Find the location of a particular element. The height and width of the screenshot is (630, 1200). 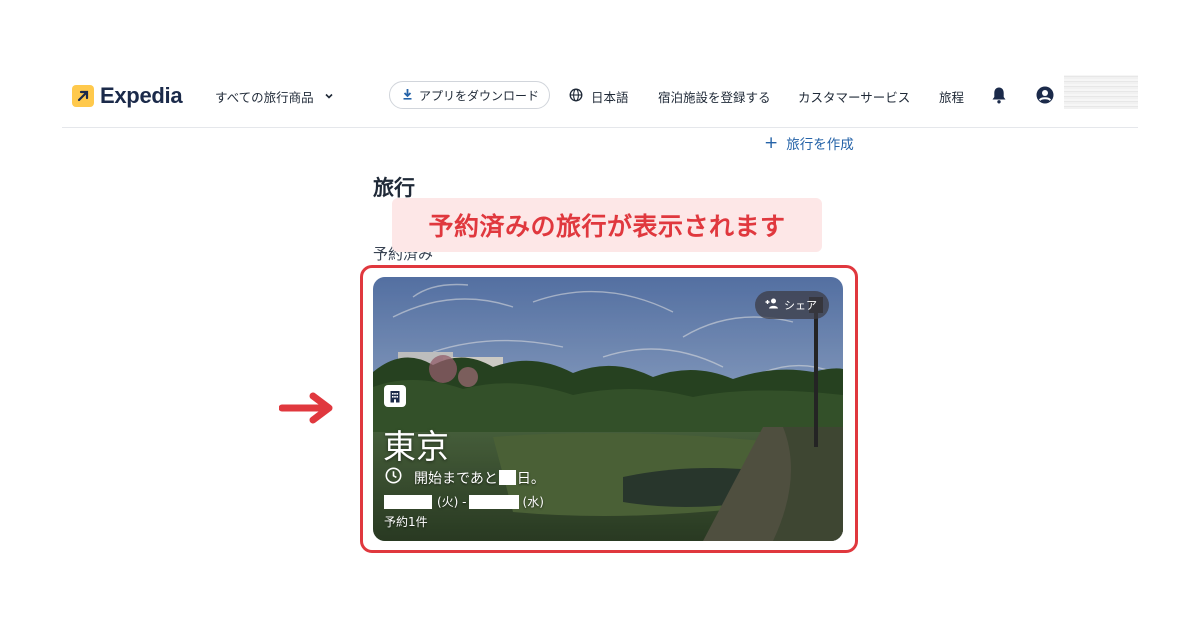

all-products-label: すべての旅行商品 is located at coordinates (264, 97).